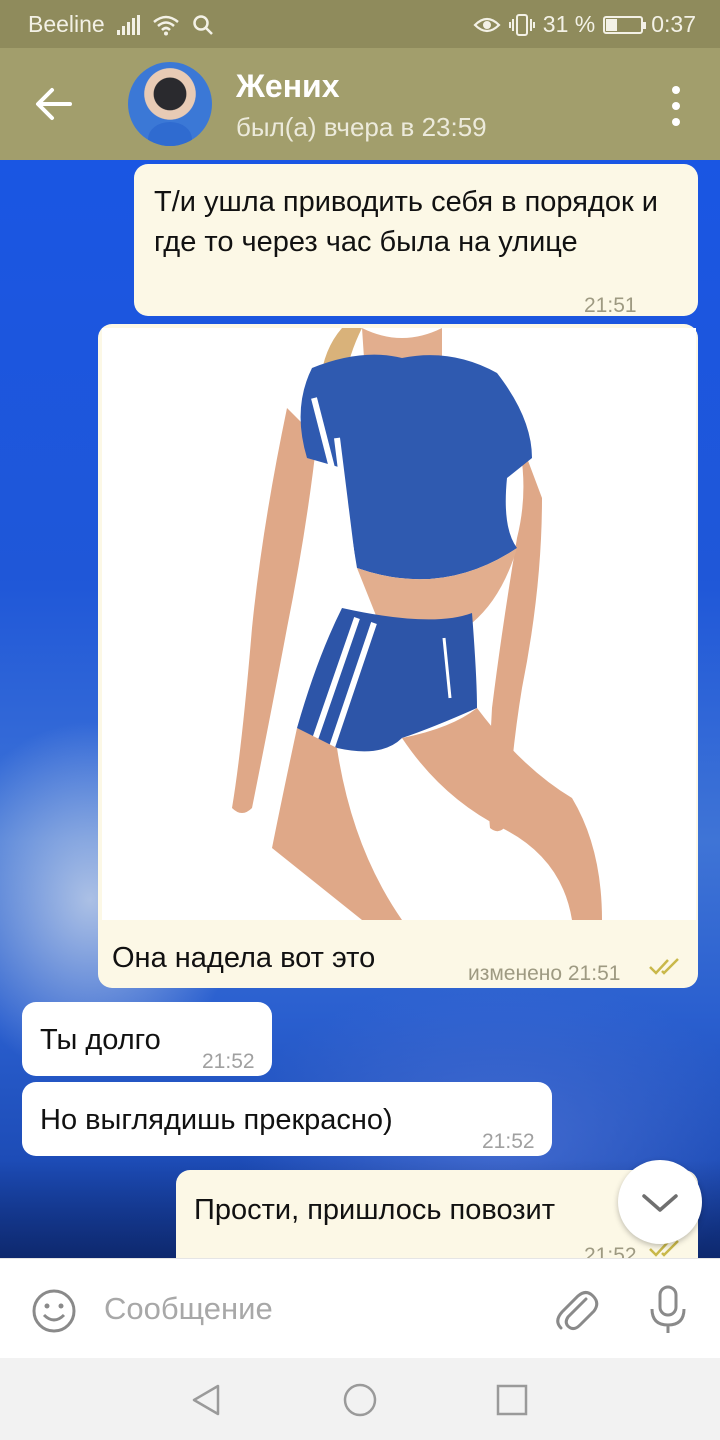  What do you see at coordinates (66, 24) in the screenshot?
I see `carrier-label: Beeline` at bounding box center [66, 24].